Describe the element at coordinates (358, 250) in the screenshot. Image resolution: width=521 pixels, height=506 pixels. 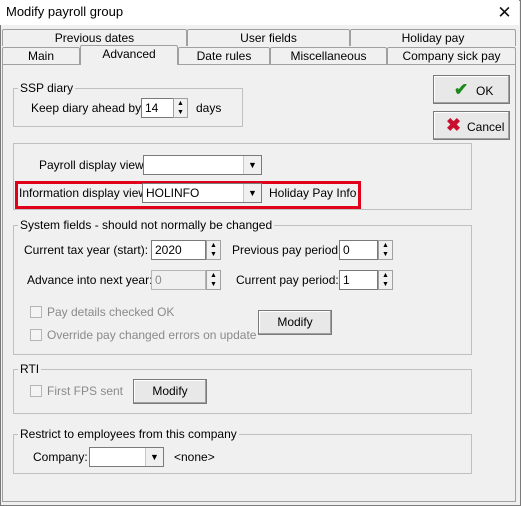
I see `previous-pay-period-input: 0` at that location.